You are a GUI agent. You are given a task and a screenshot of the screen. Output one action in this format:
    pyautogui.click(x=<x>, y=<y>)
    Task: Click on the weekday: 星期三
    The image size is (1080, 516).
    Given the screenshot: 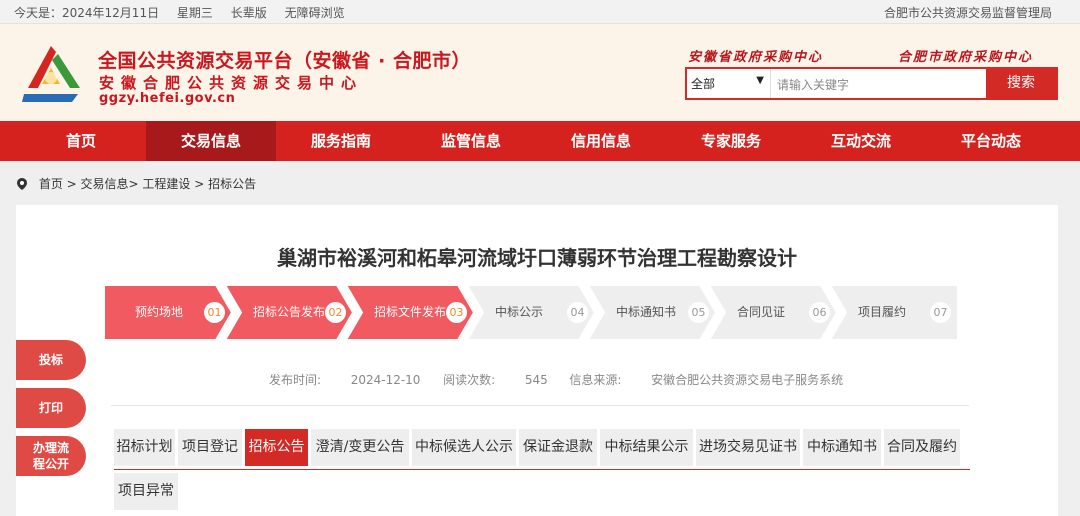 What is the action you would take?
    pyautogui.click(x=194, y=13)
    